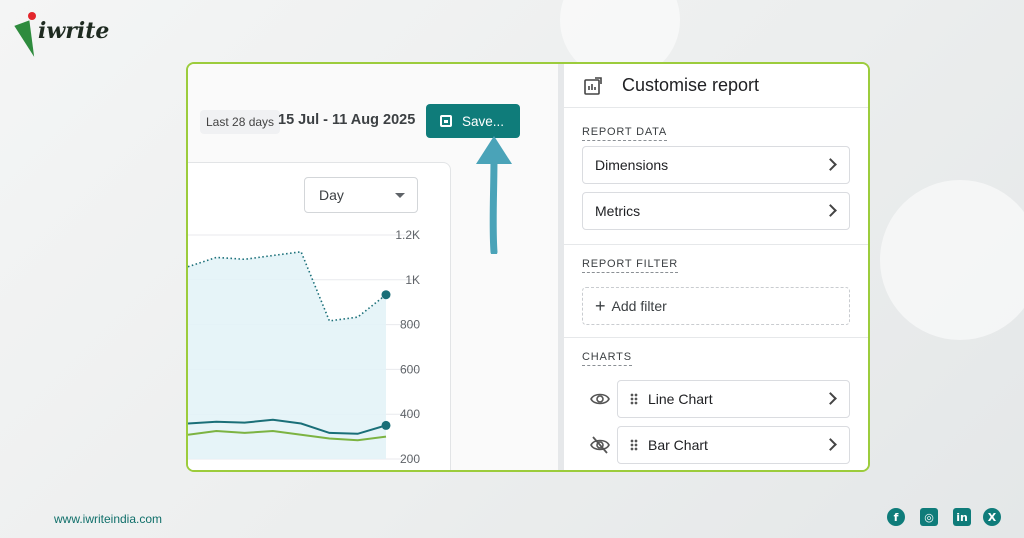 Image resolution: width=1024 pixels, height=538 pixels. Describe the element at coordinates (410, 414) in the screenshot. I see `y-tick-label: 400` at that location.